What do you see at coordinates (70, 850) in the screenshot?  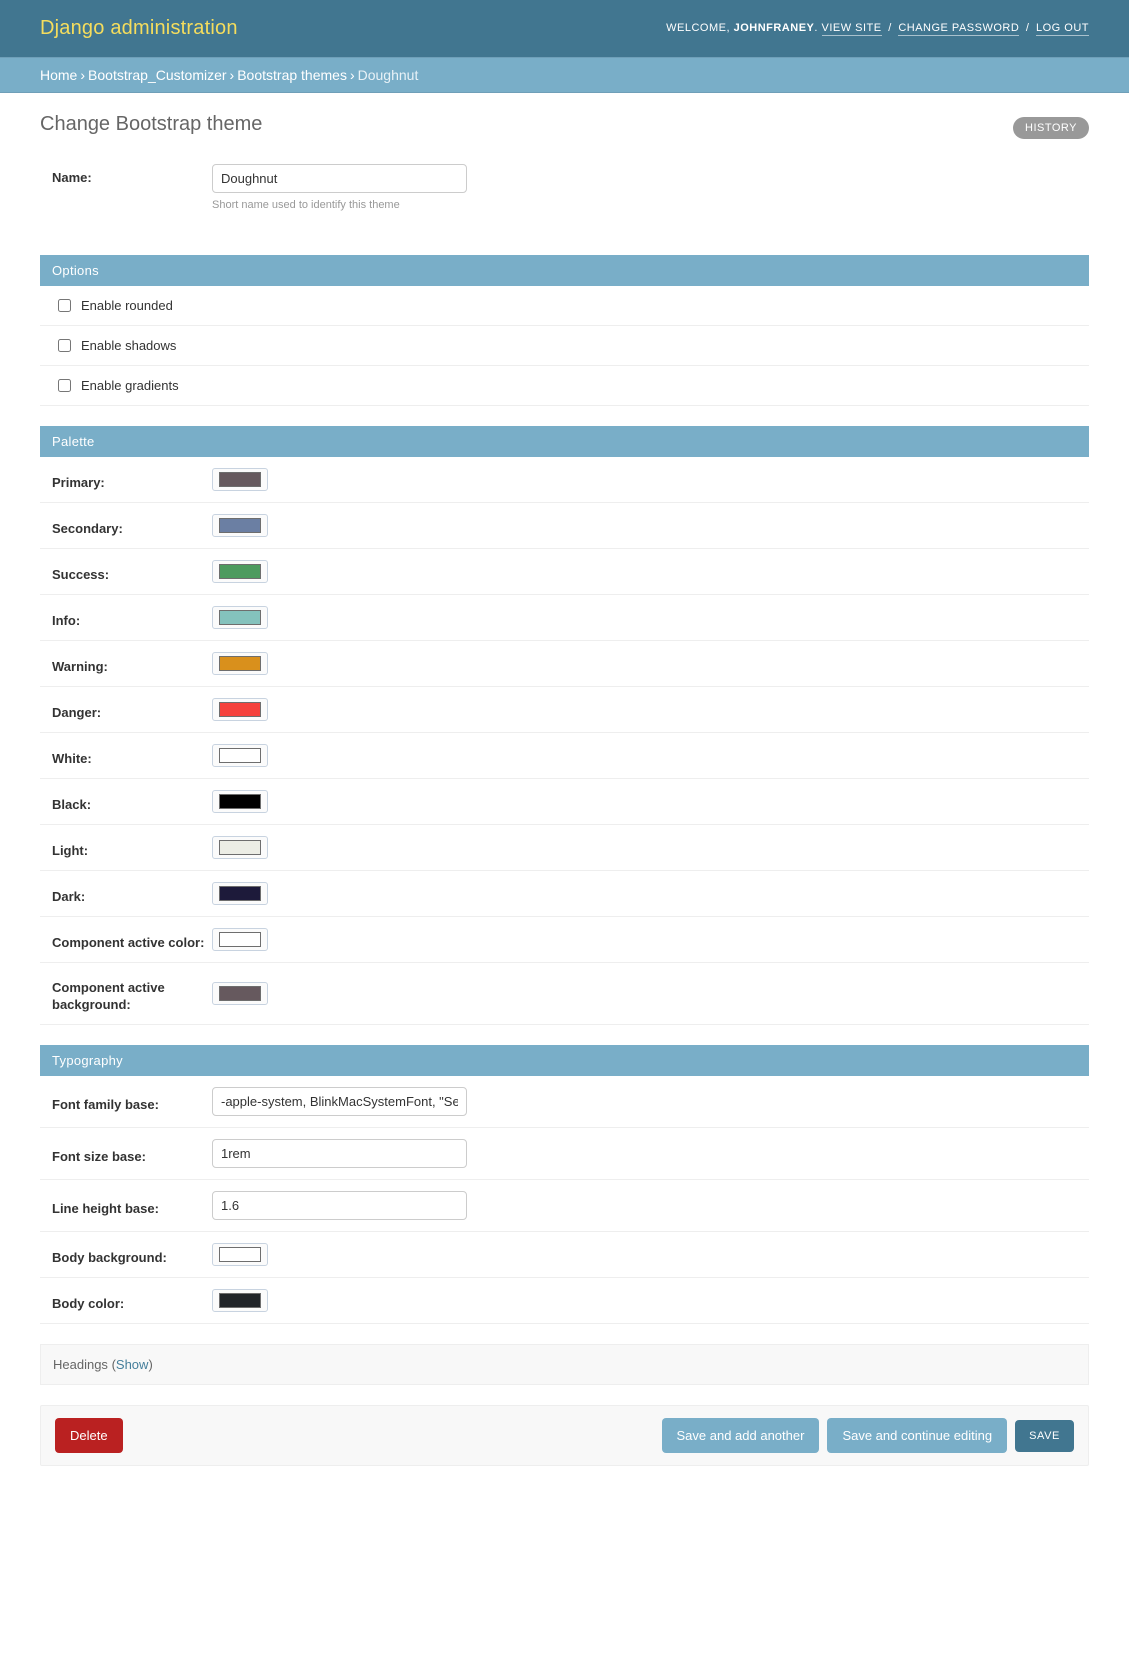 I see `light-label: Light:` at bounding box center [70, 850].